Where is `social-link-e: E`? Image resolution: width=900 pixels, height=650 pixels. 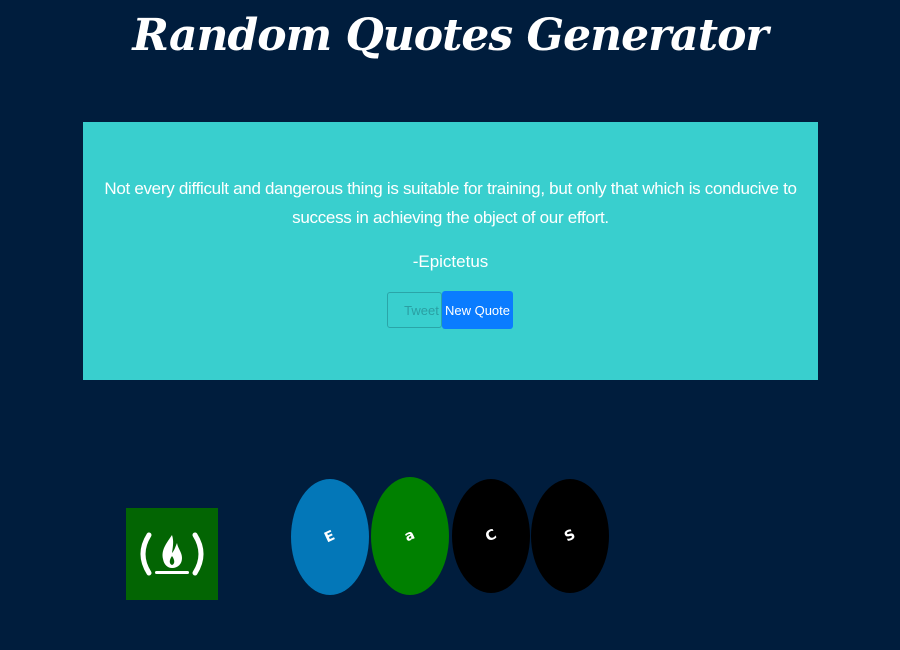
social-link-e: E is located at coordinates (330, 537).